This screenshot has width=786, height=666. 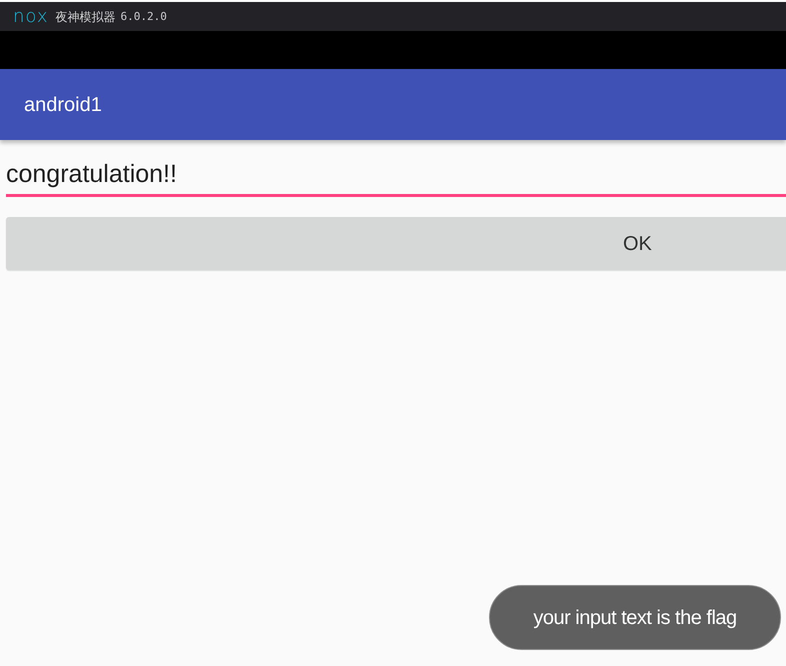 What do you see at coordinates (396, 243) in the screenshot?
I see `ok-button: OK` at bounding box center [396, 243].